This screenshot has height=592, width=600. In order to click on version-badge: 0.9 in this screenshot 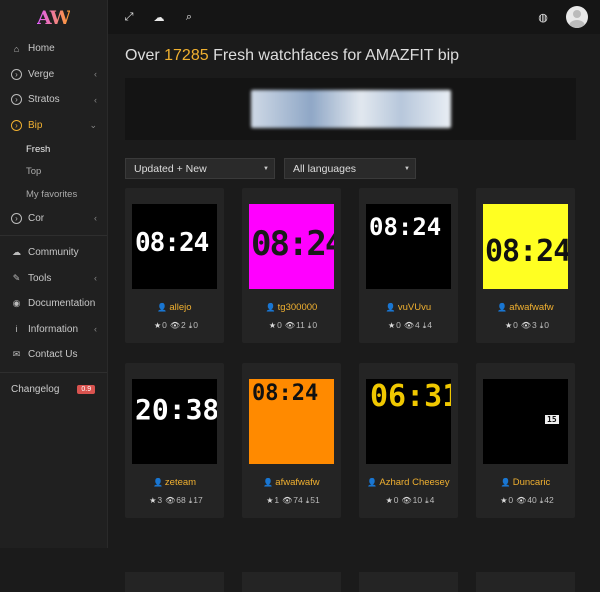, I will do `click(86, 389)`.